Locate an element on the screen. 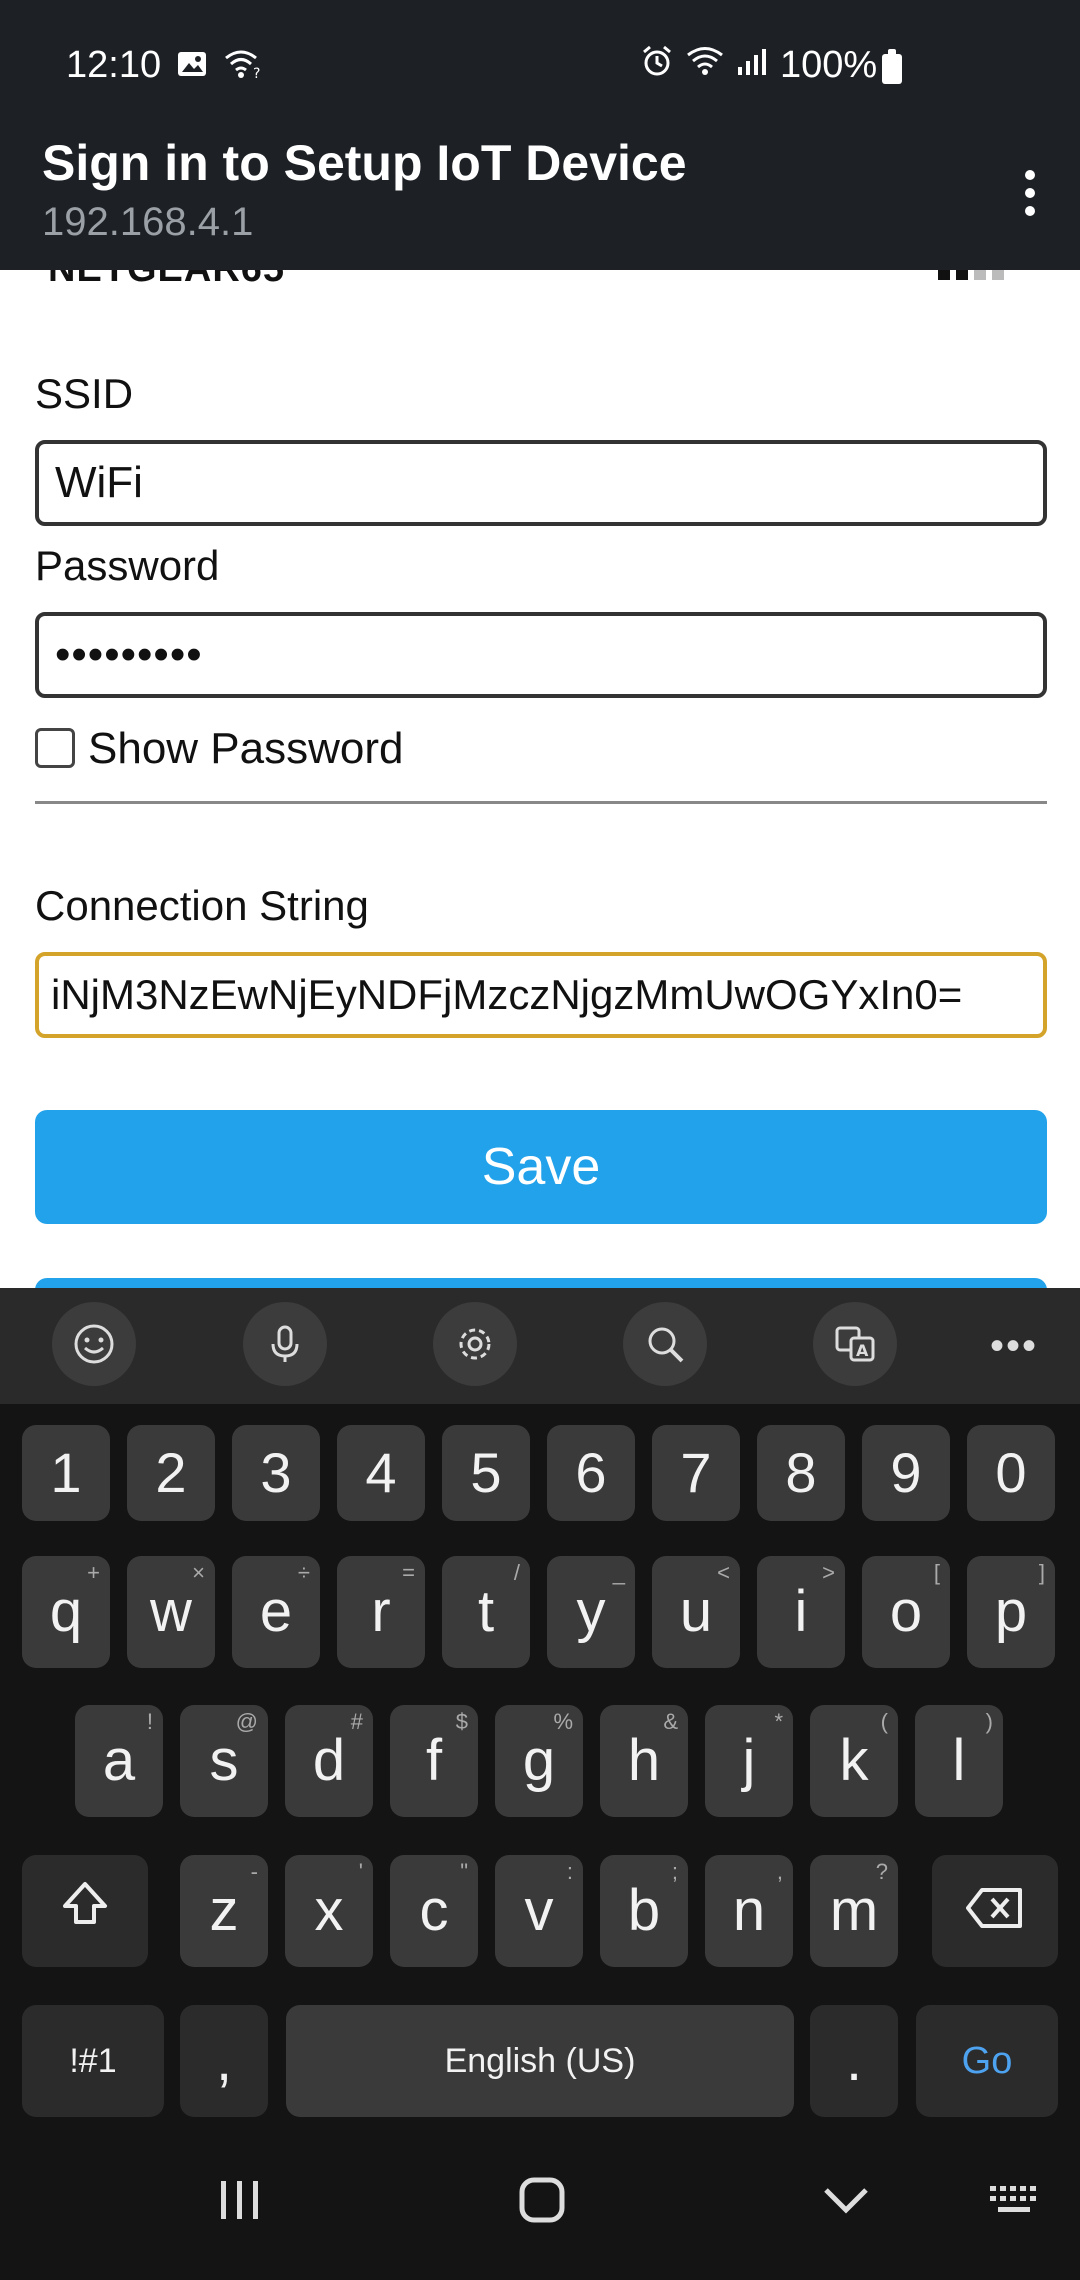  key-c-label: c is located at coordinates (434, 1910).